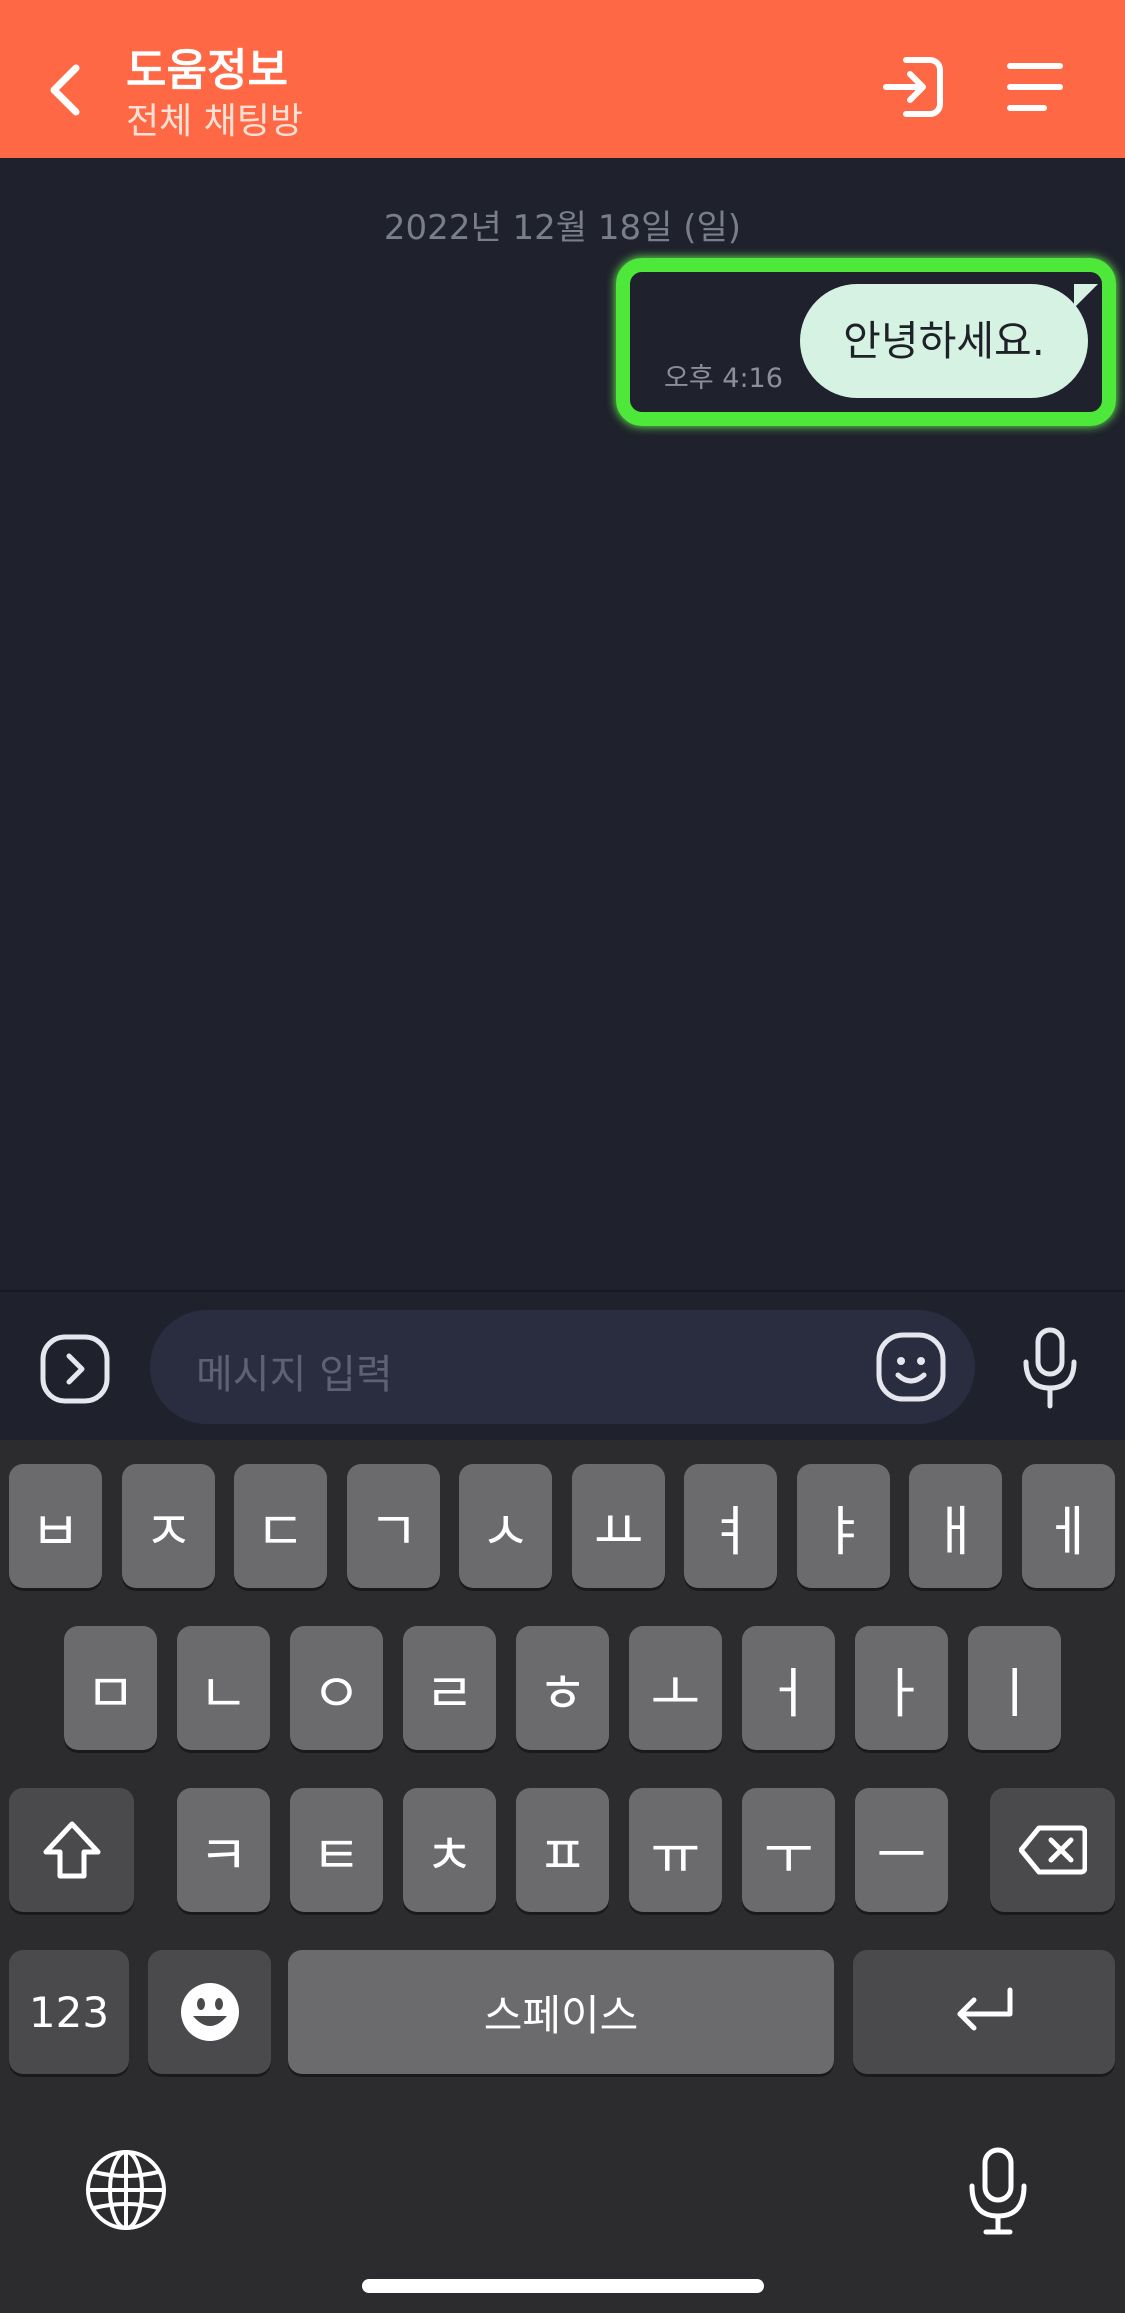 The height and width of the screenshot is (2313, 1125). I want to click on key-r3-6: ㅜ, so click(788, 1850).